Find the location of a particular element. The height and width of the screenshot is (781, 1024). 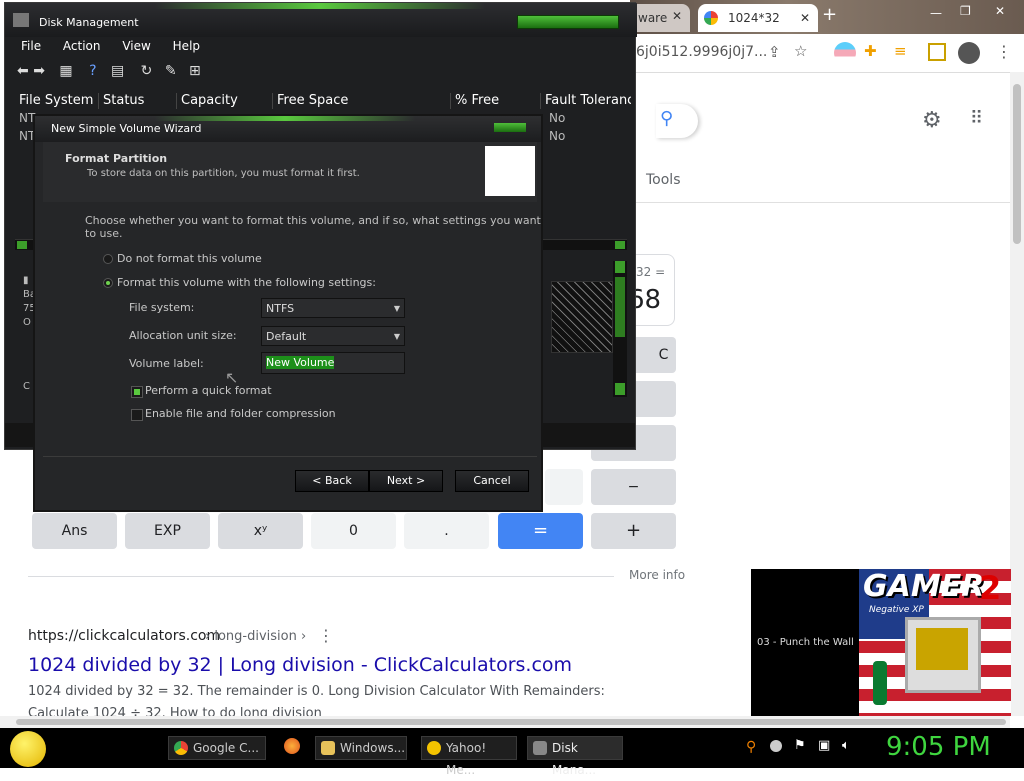

close-icon: ✕ is located at coordinates (1000, 11).